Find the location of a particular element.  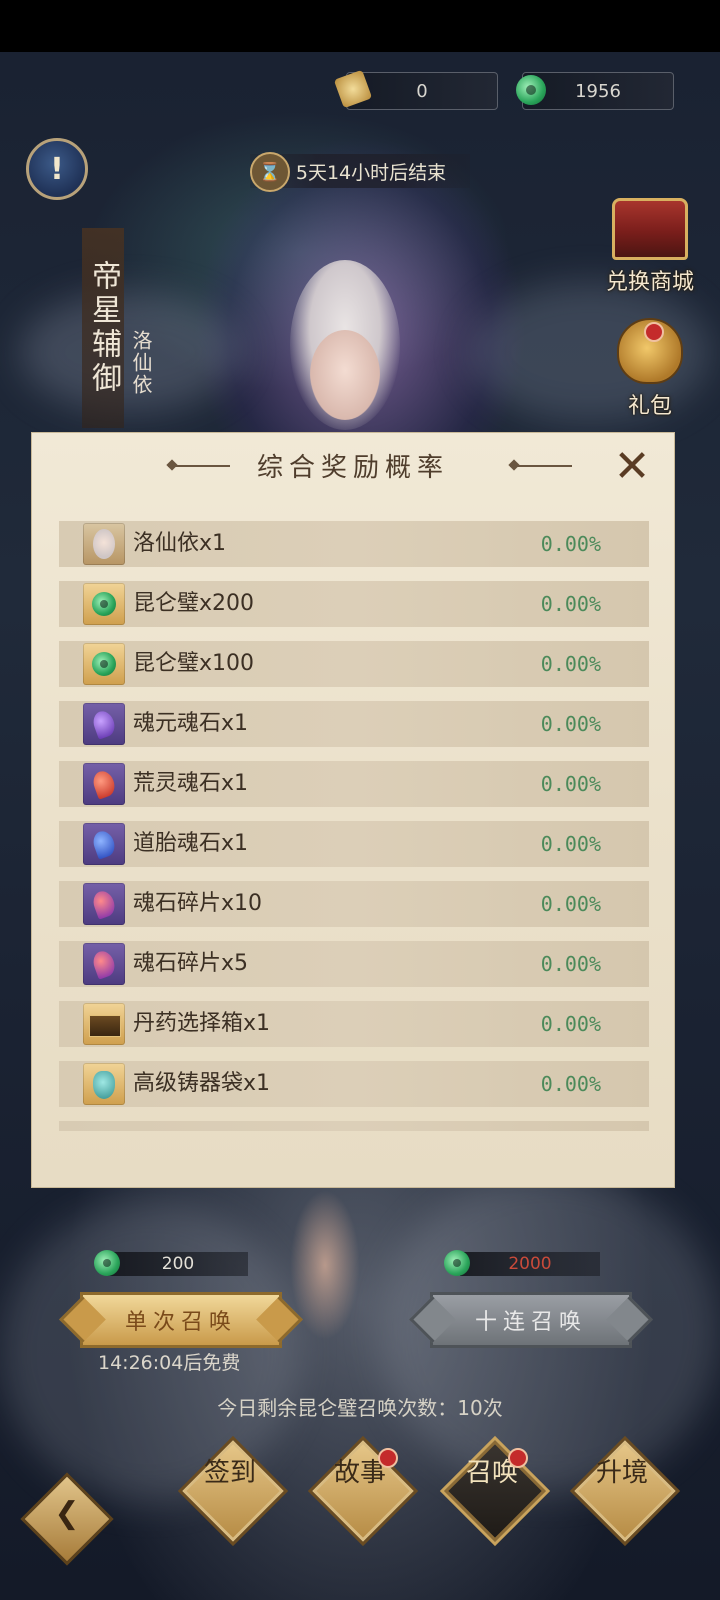

forging-bag-icon is located at coordinates (104, 1084).